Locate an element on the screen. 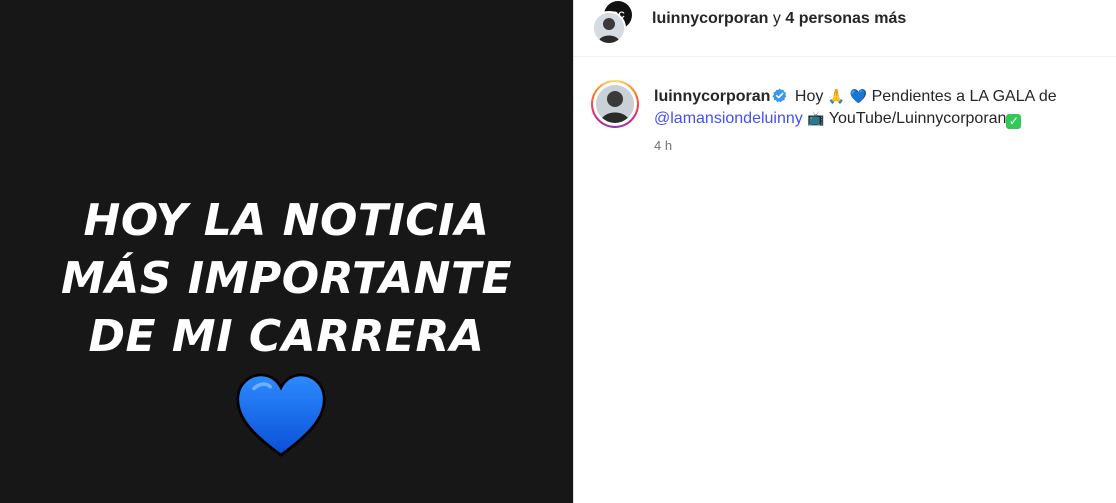 This screenshot has width=1116, height=503. television-icon: 📺 is located at coordinates (816, 119).